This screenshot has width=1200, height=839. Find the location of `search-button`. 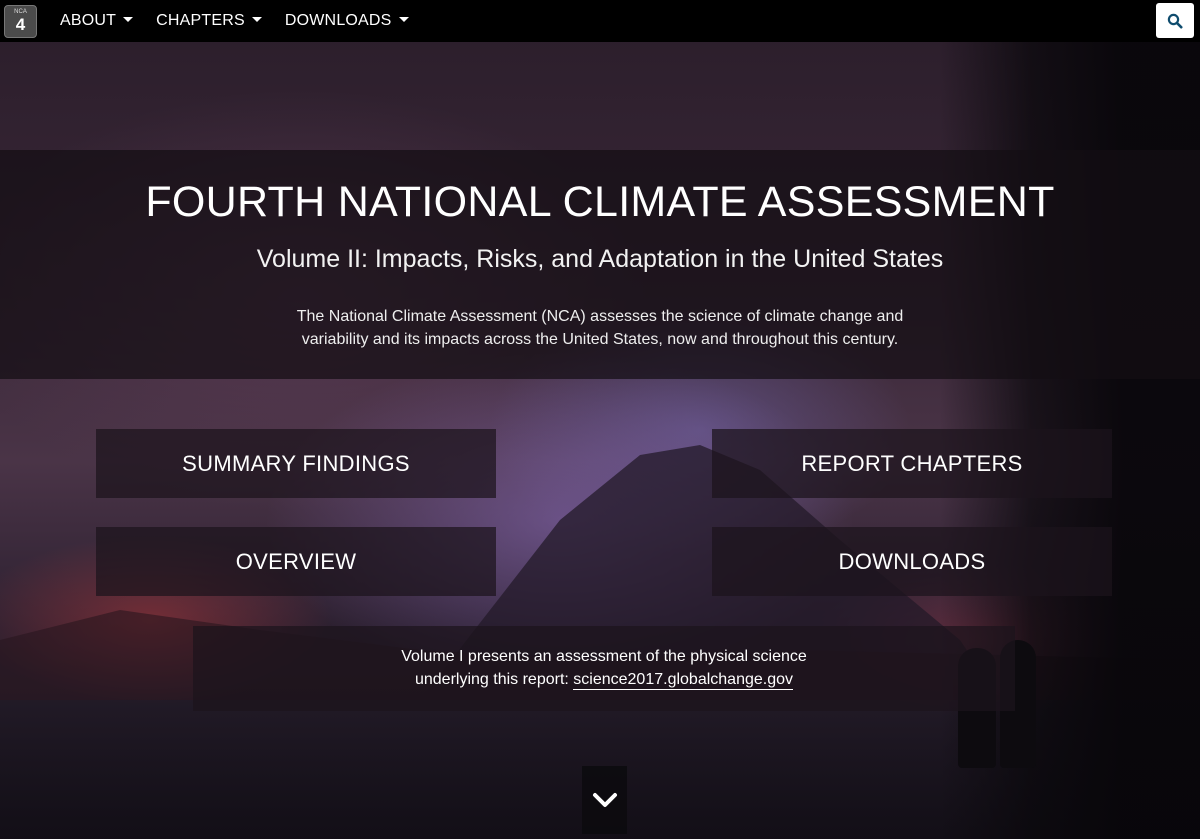

search-button is located at coordinates (1175, 20).